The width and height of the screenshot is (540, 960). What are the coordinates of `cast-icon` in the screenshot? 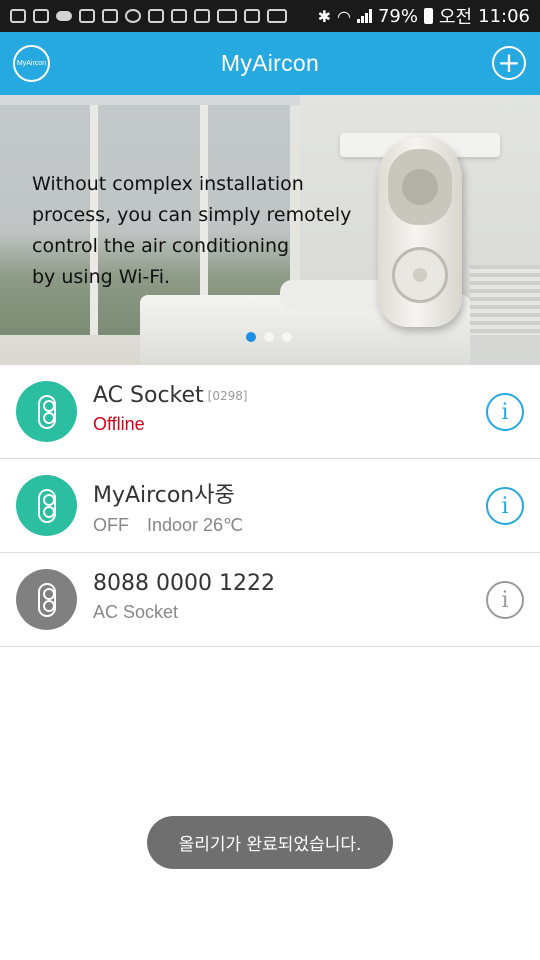 It's located at (41, 16).